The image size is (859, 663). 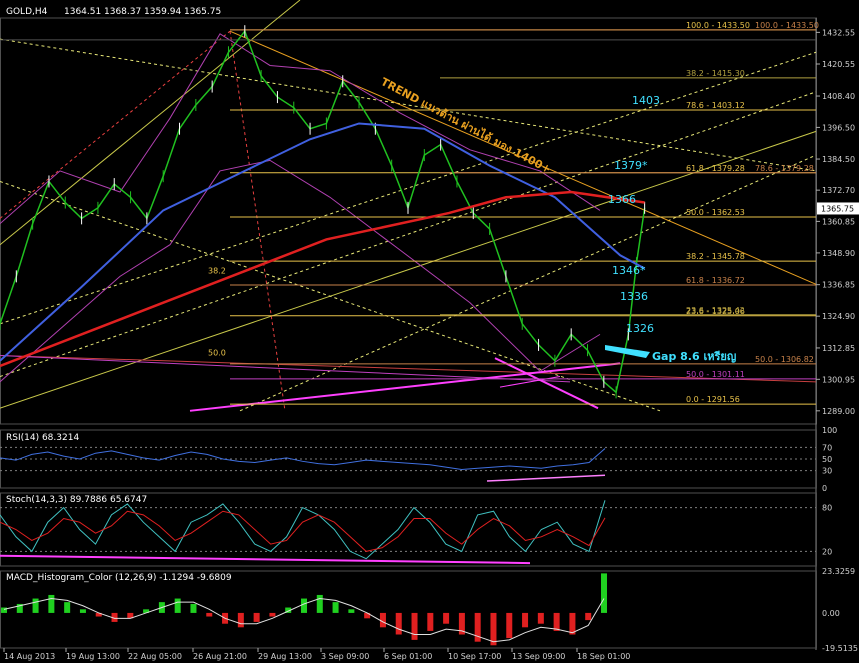 I want to click on time-tick-label: 10 Sep 17:00, so click(x=474, y=656).